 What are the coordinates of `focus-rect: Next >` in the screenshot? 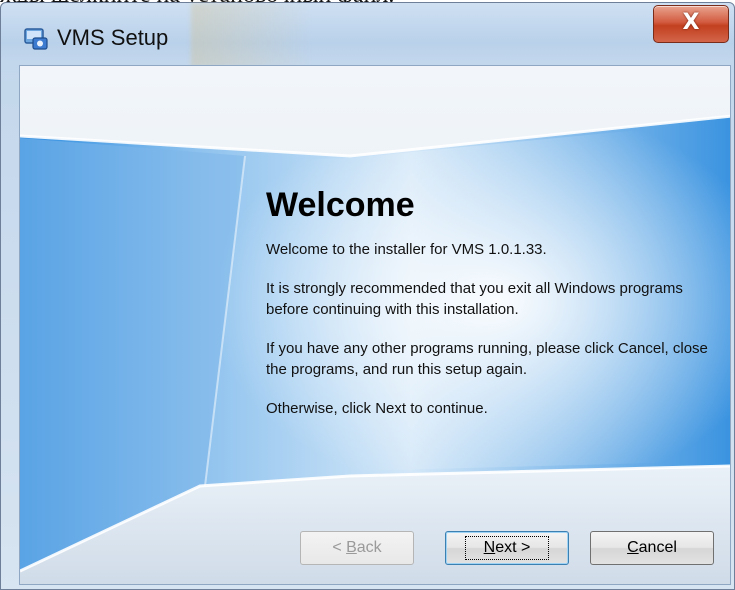 It's located at (507, 548).